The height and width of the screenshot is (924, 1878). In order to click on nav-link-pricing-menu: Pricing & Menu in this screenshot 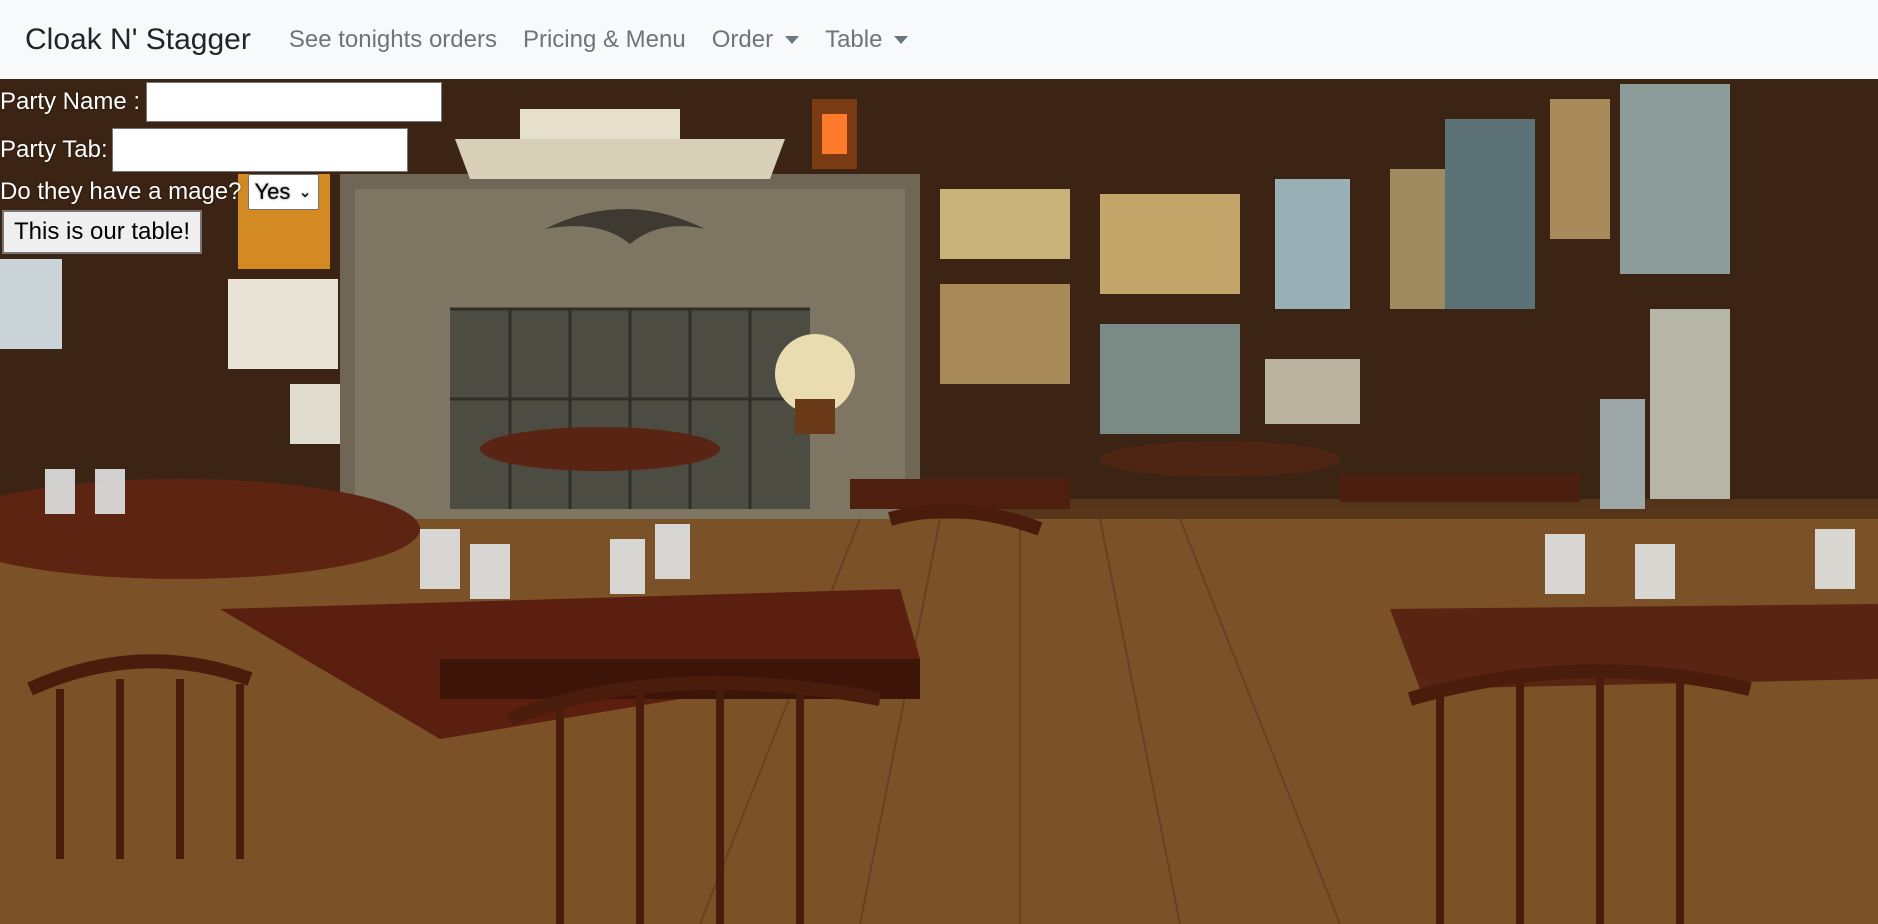, I will do `click(604, 40)`.